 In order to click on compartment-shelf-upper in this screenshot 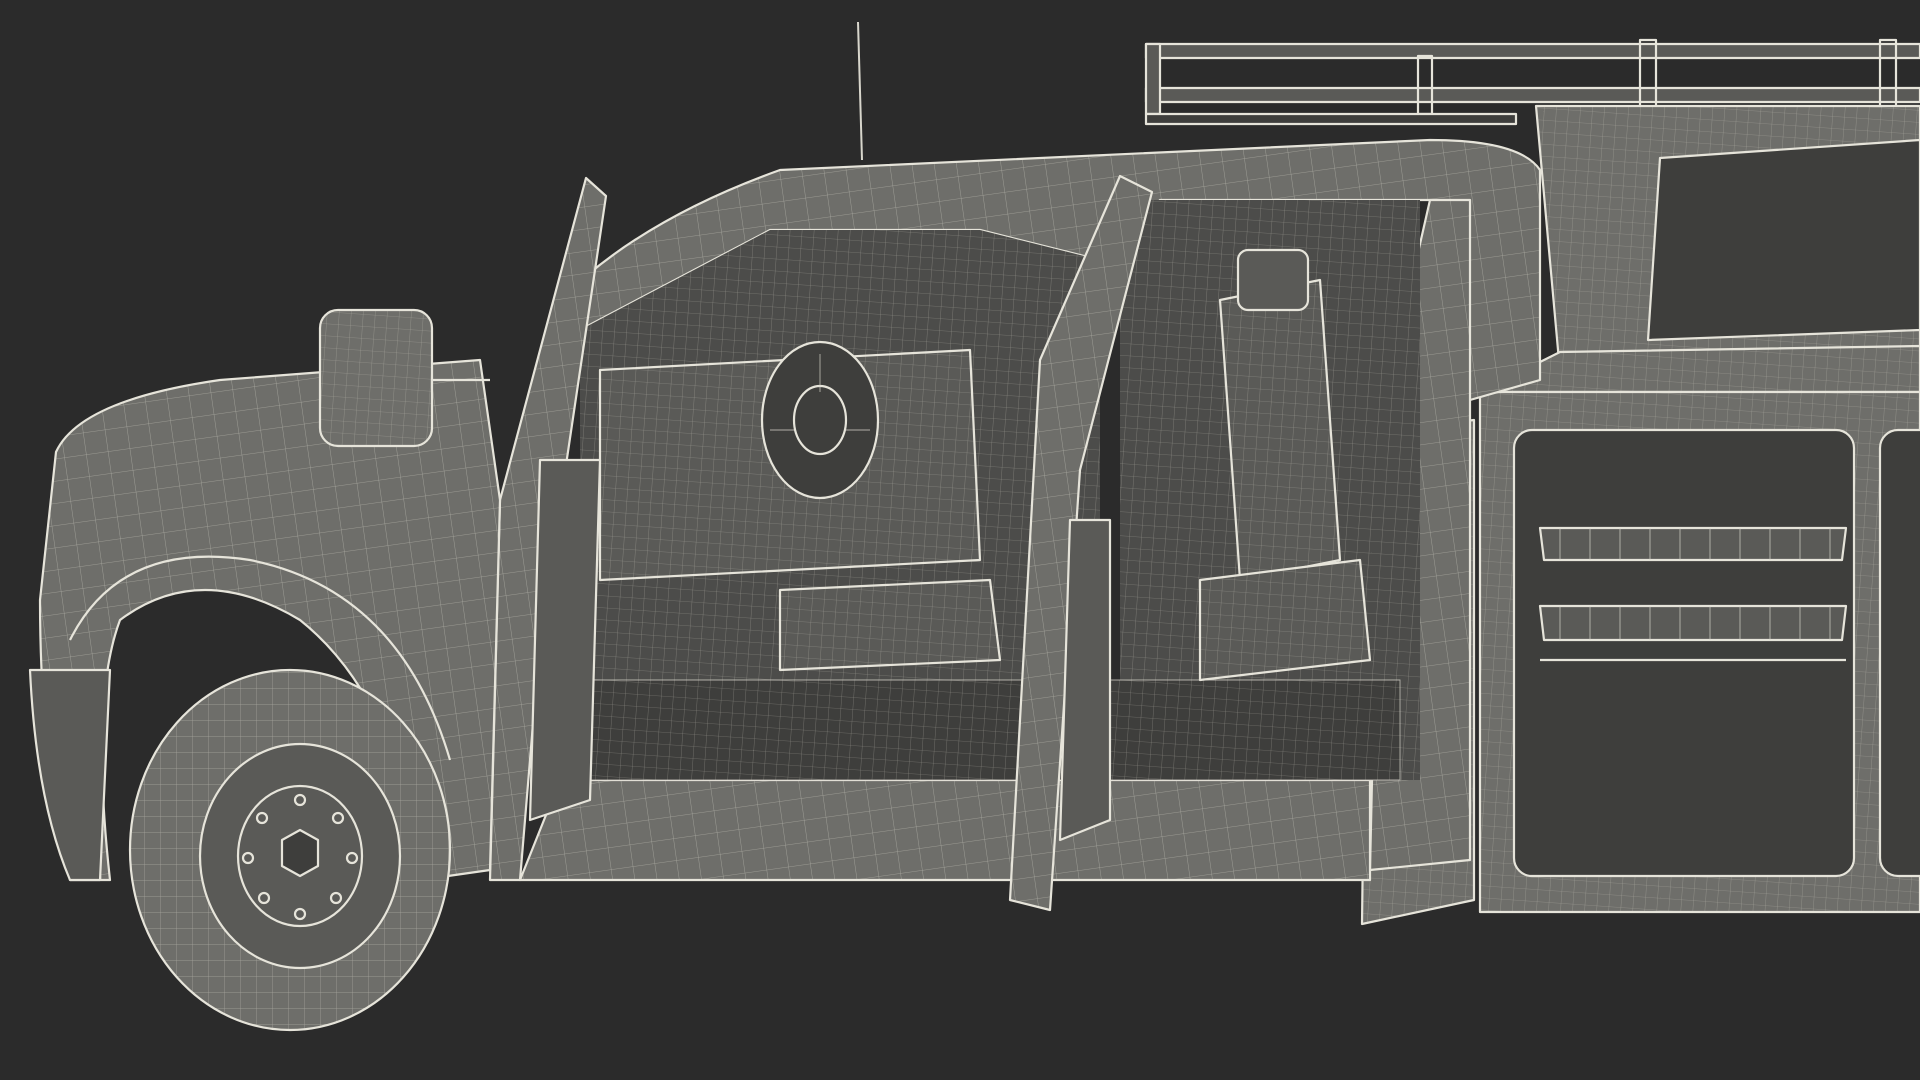, I will do `click(1693, 544)`.